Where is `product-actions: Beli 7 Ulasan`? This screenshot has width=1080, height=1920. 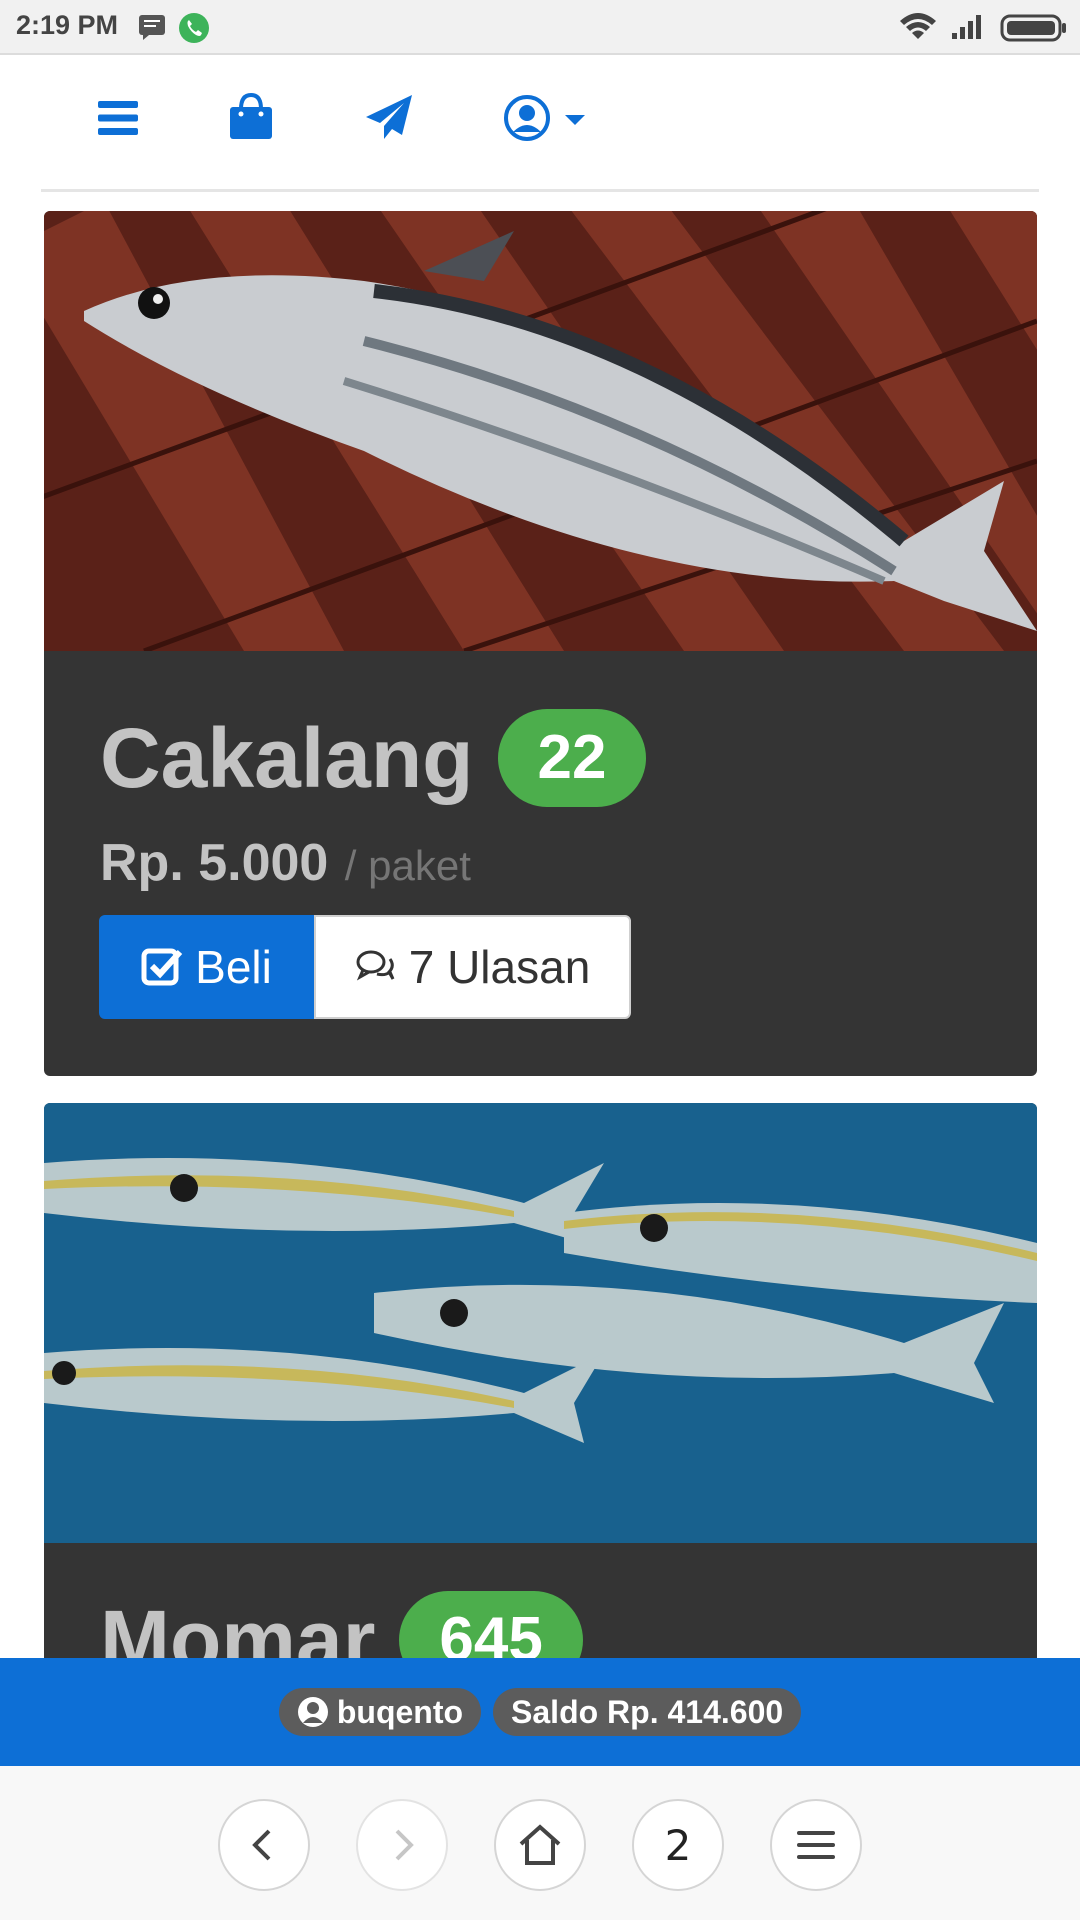 product-actions: Beli 7 Ulasan is located at coordinates (365, 967).